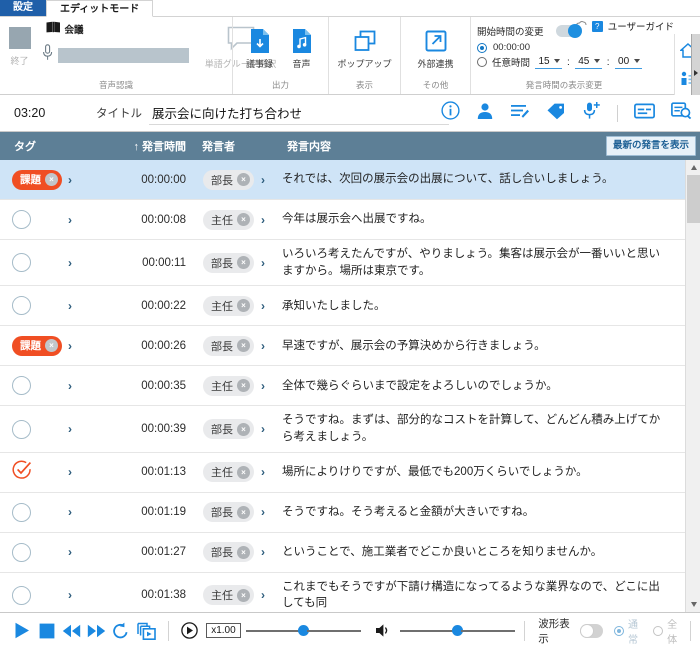 This screenshot has height=648, width=700. Describe the element at coordinates (549, 62) in the screenshot. I see `hour-spinner: 15` at that location.